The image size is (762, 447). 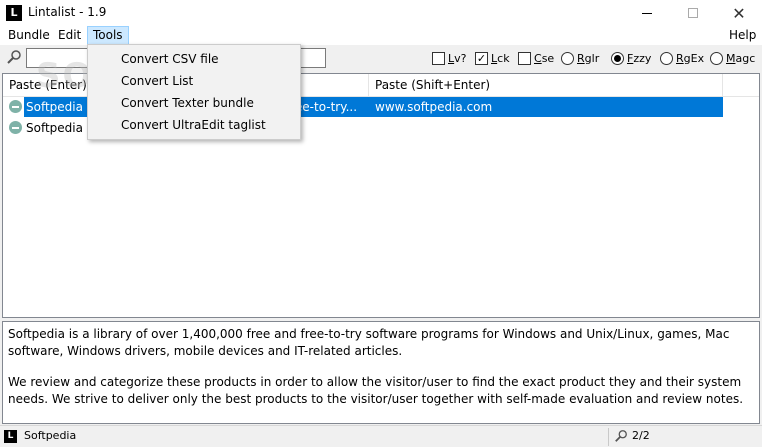 I want to click on option-rglr: Rglr, so click(x=580, y=58).